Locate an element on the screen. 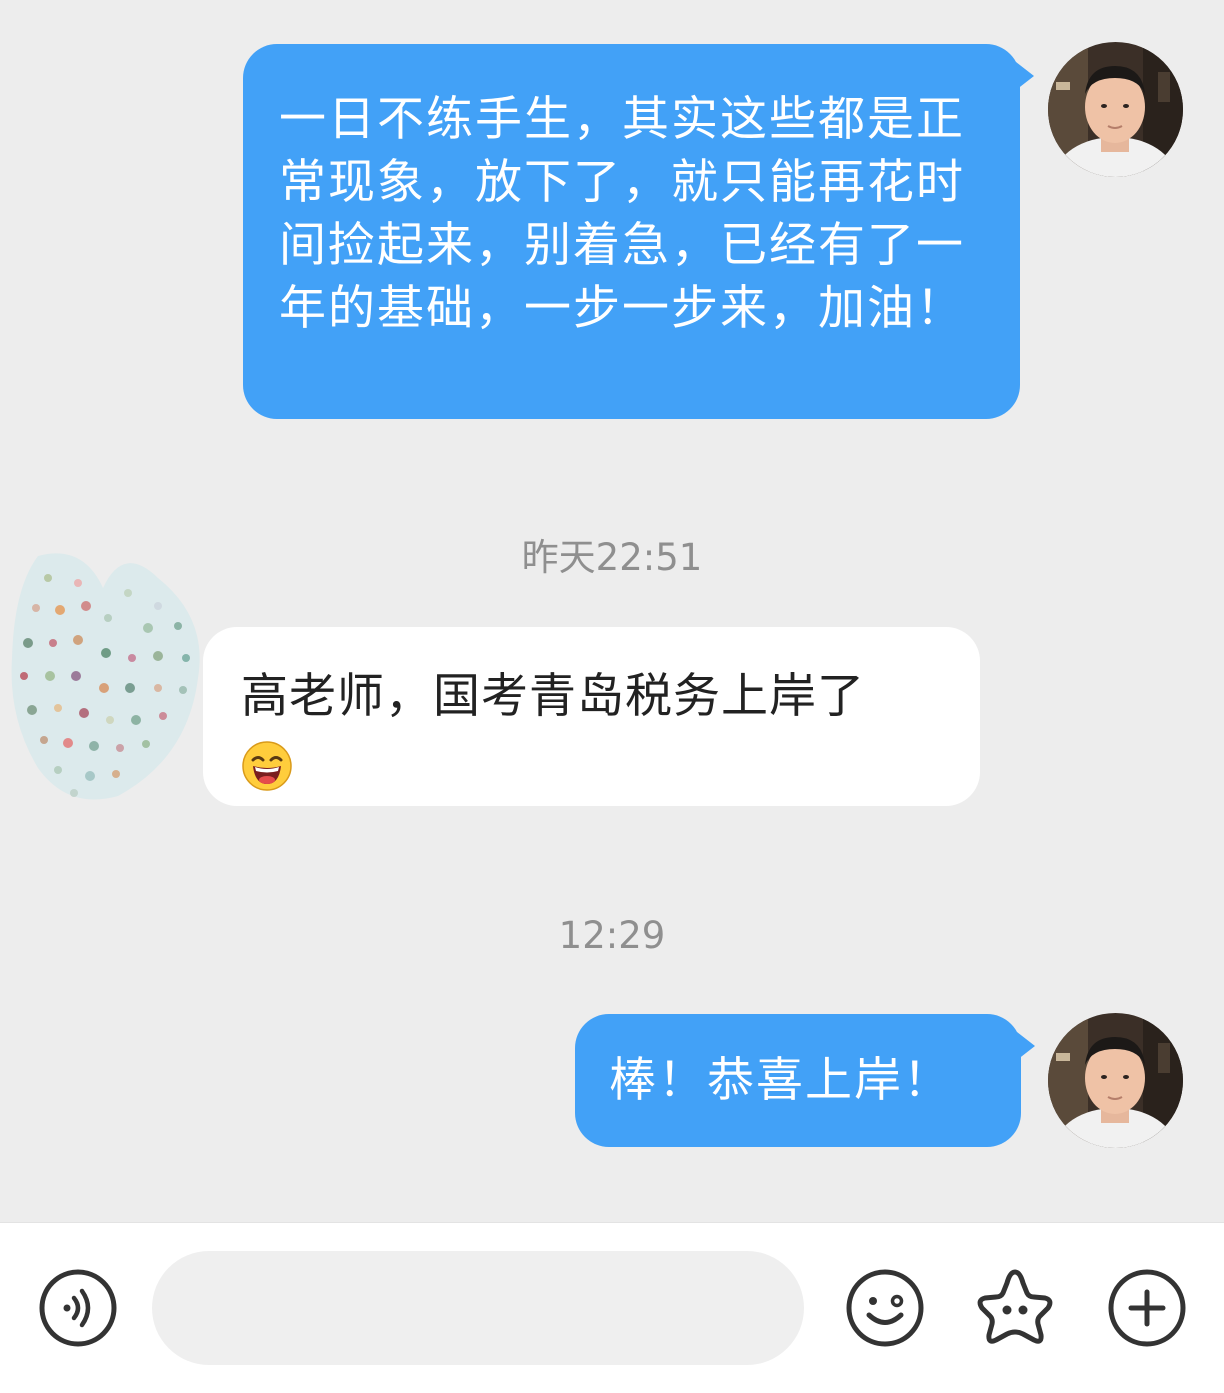 This screenshot has width=1224, height=1393. message-input is located at coordinates (478, 1308).